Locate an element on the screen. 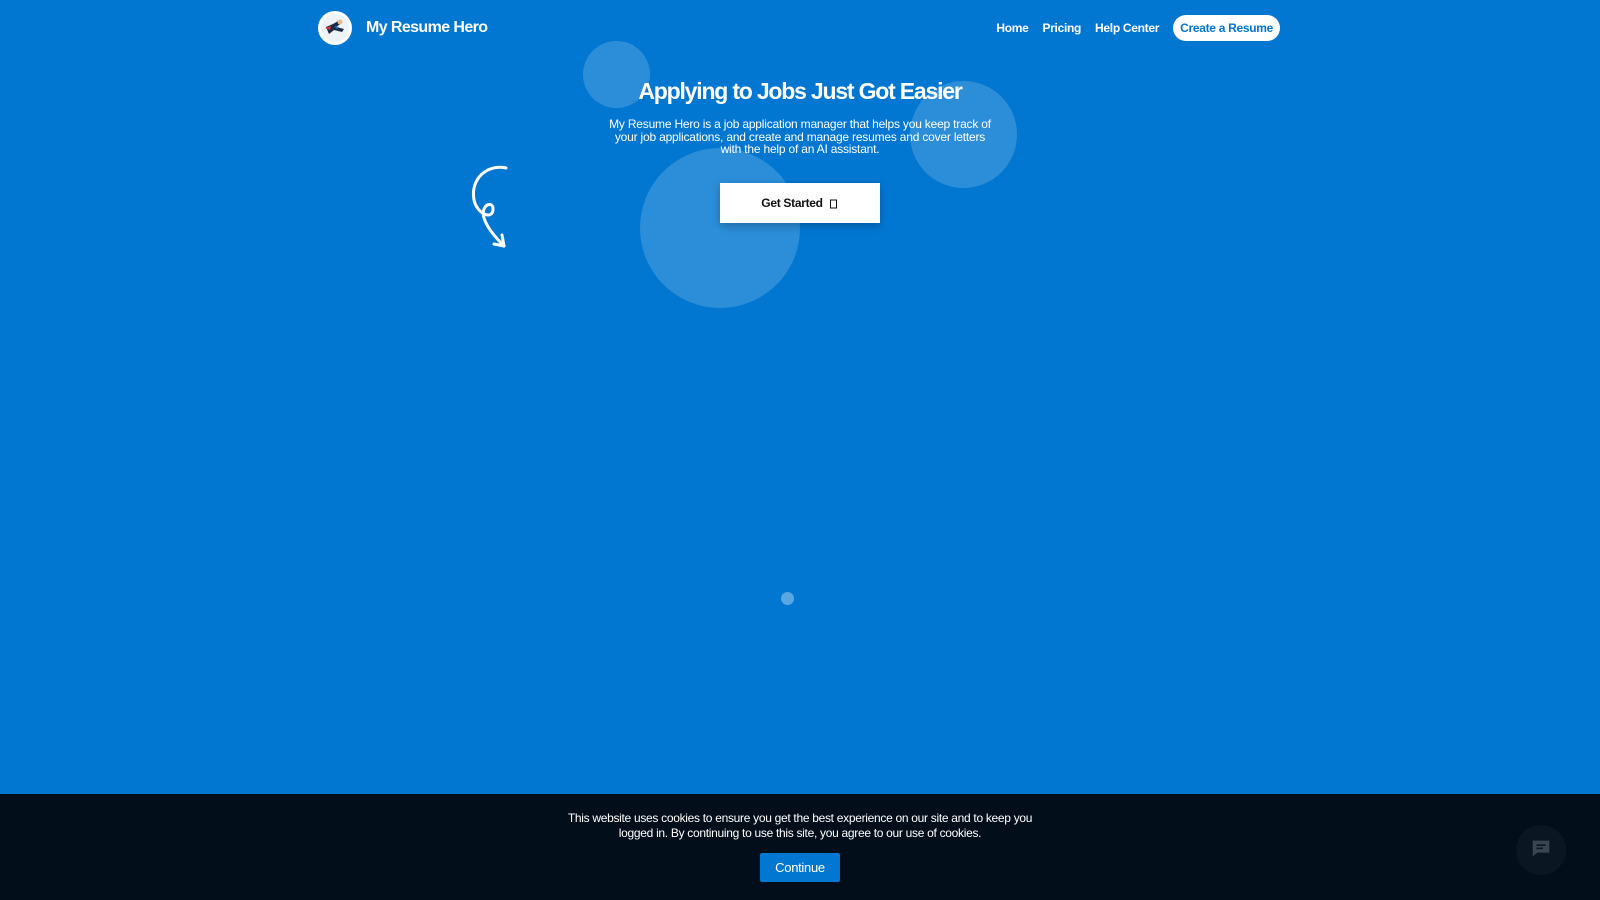 This screenshot has height=900, width=1600. get-started-label: Get Started is located at coordinates (792, 203).